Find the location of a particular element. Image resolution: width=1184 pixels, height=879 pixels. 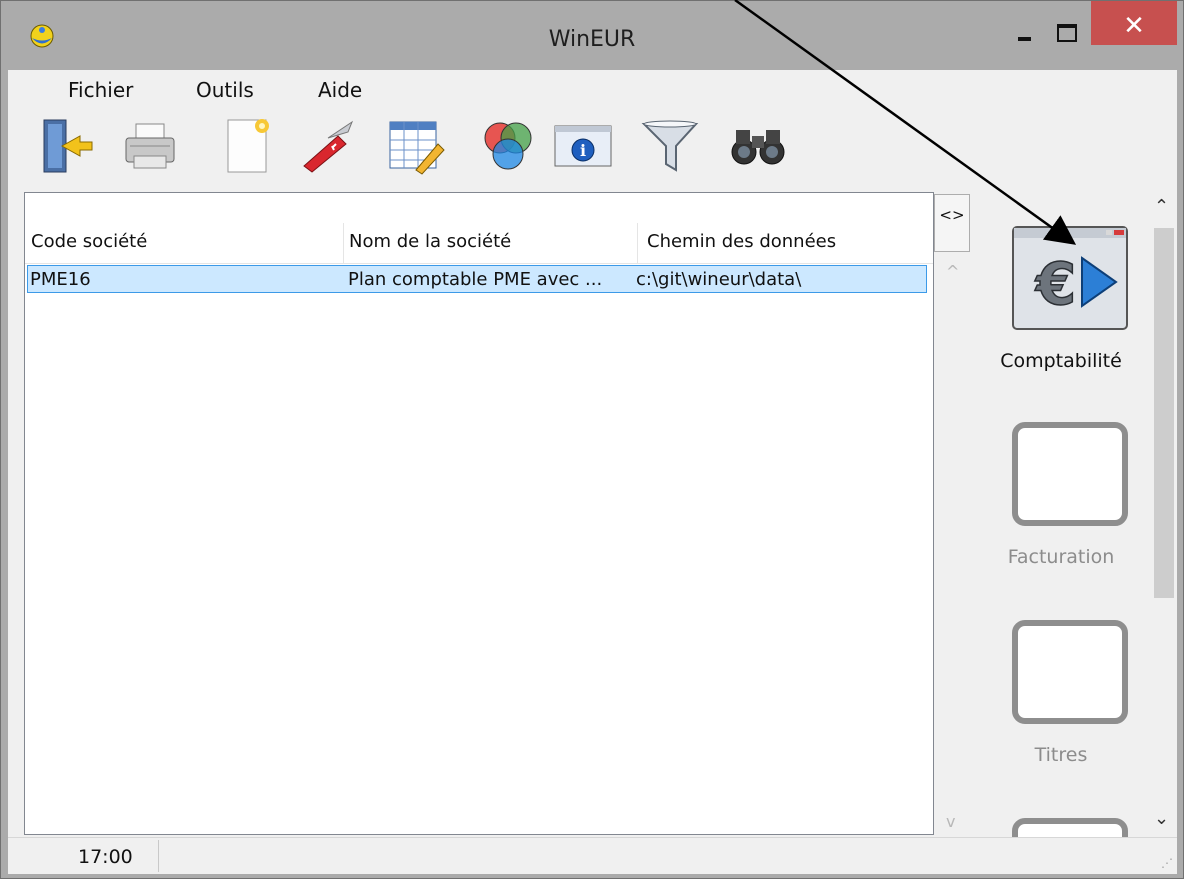

column-header-path: Chemin des données is located at coordinates (741, 241).